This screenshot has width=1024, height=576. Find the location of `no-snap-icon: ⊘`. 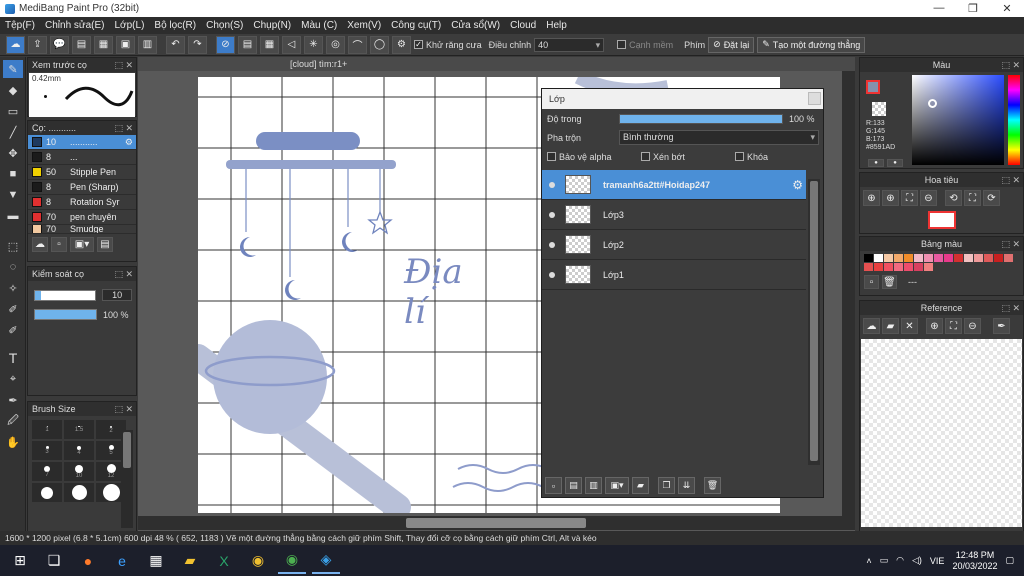

no-snap-icon: ⊘ is located at coordinates (225, 44).